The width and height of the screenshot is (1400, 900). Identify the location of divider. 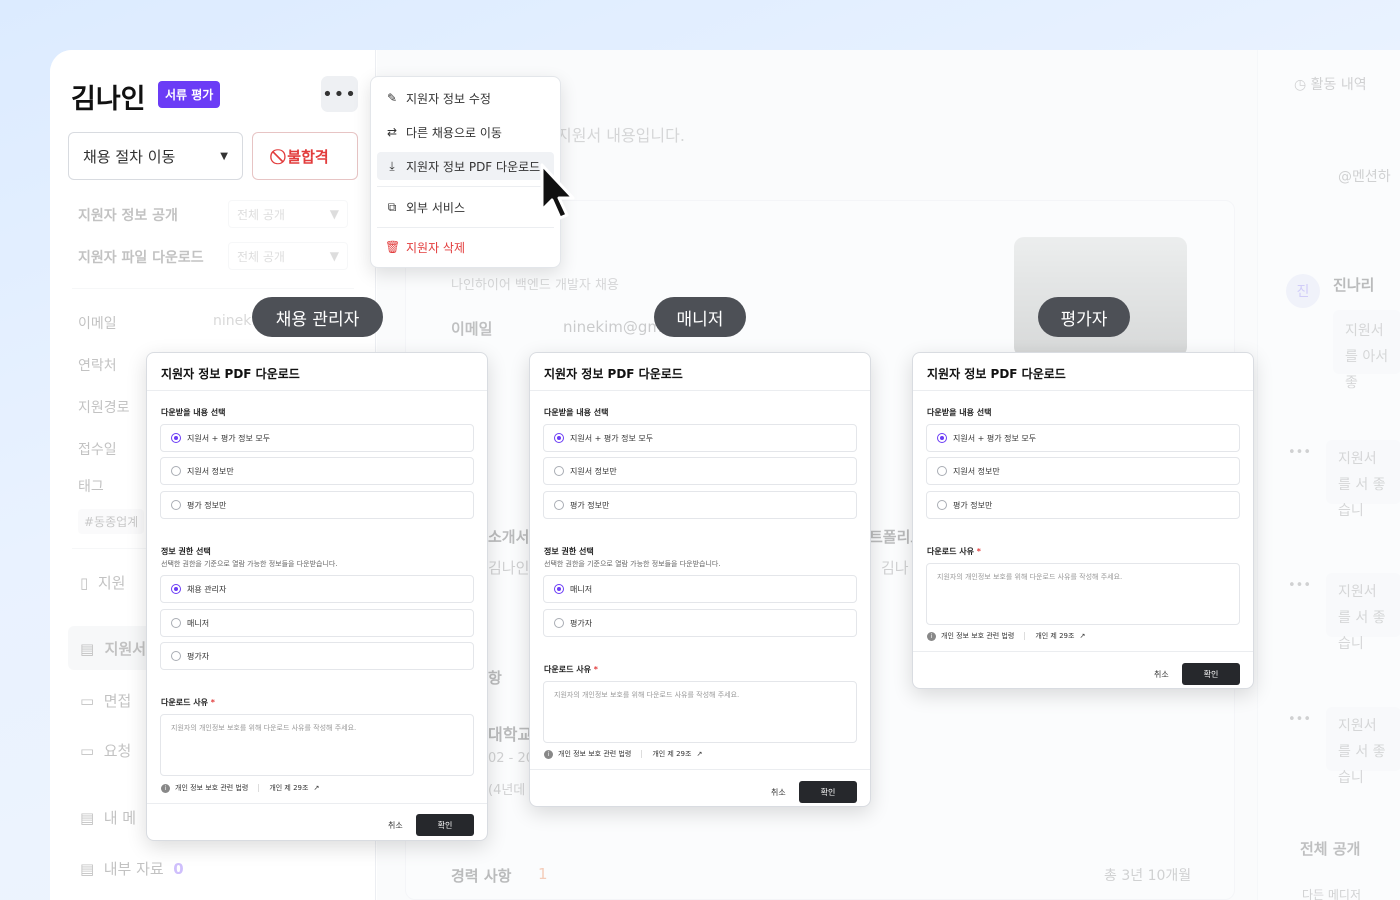
(317, 803).